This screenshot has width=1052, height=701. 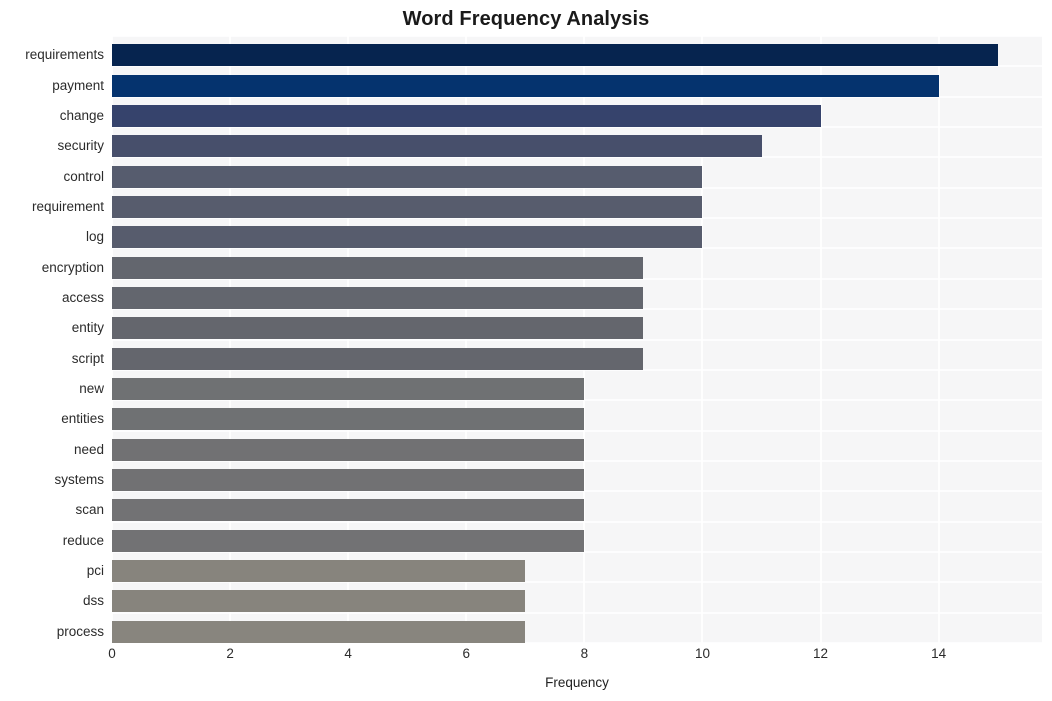 I want to click on x-axis-tick-label: 12, so click(x=821, y=653).